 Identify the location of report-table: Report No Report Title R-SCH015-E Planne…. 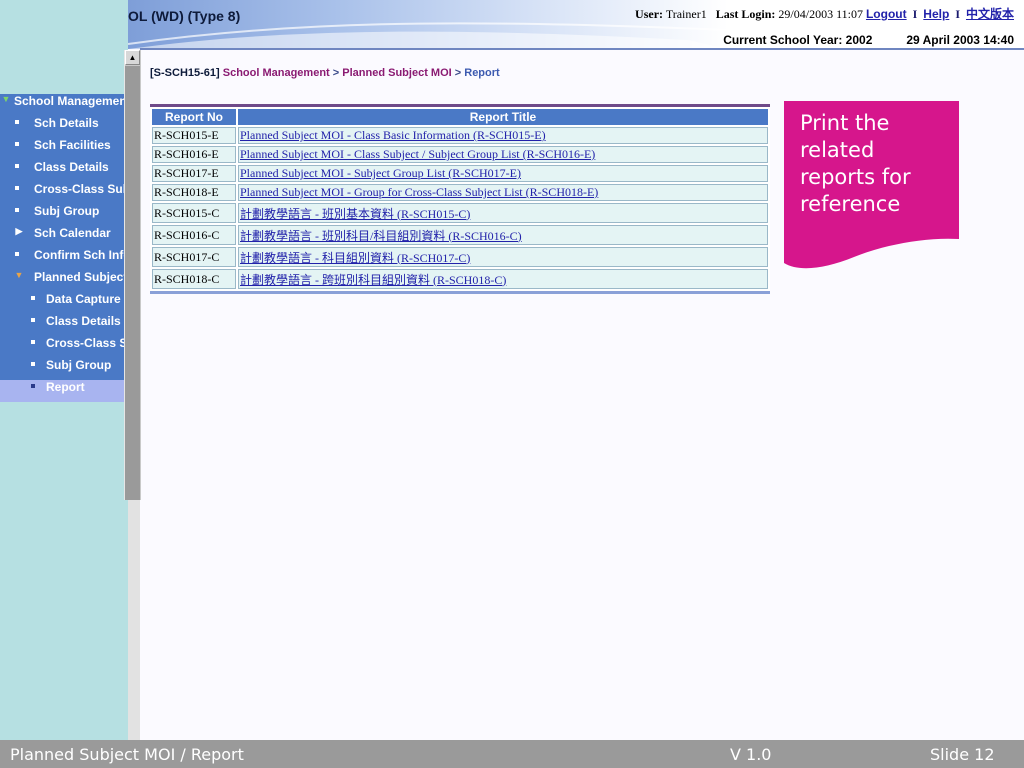
(460, 199).